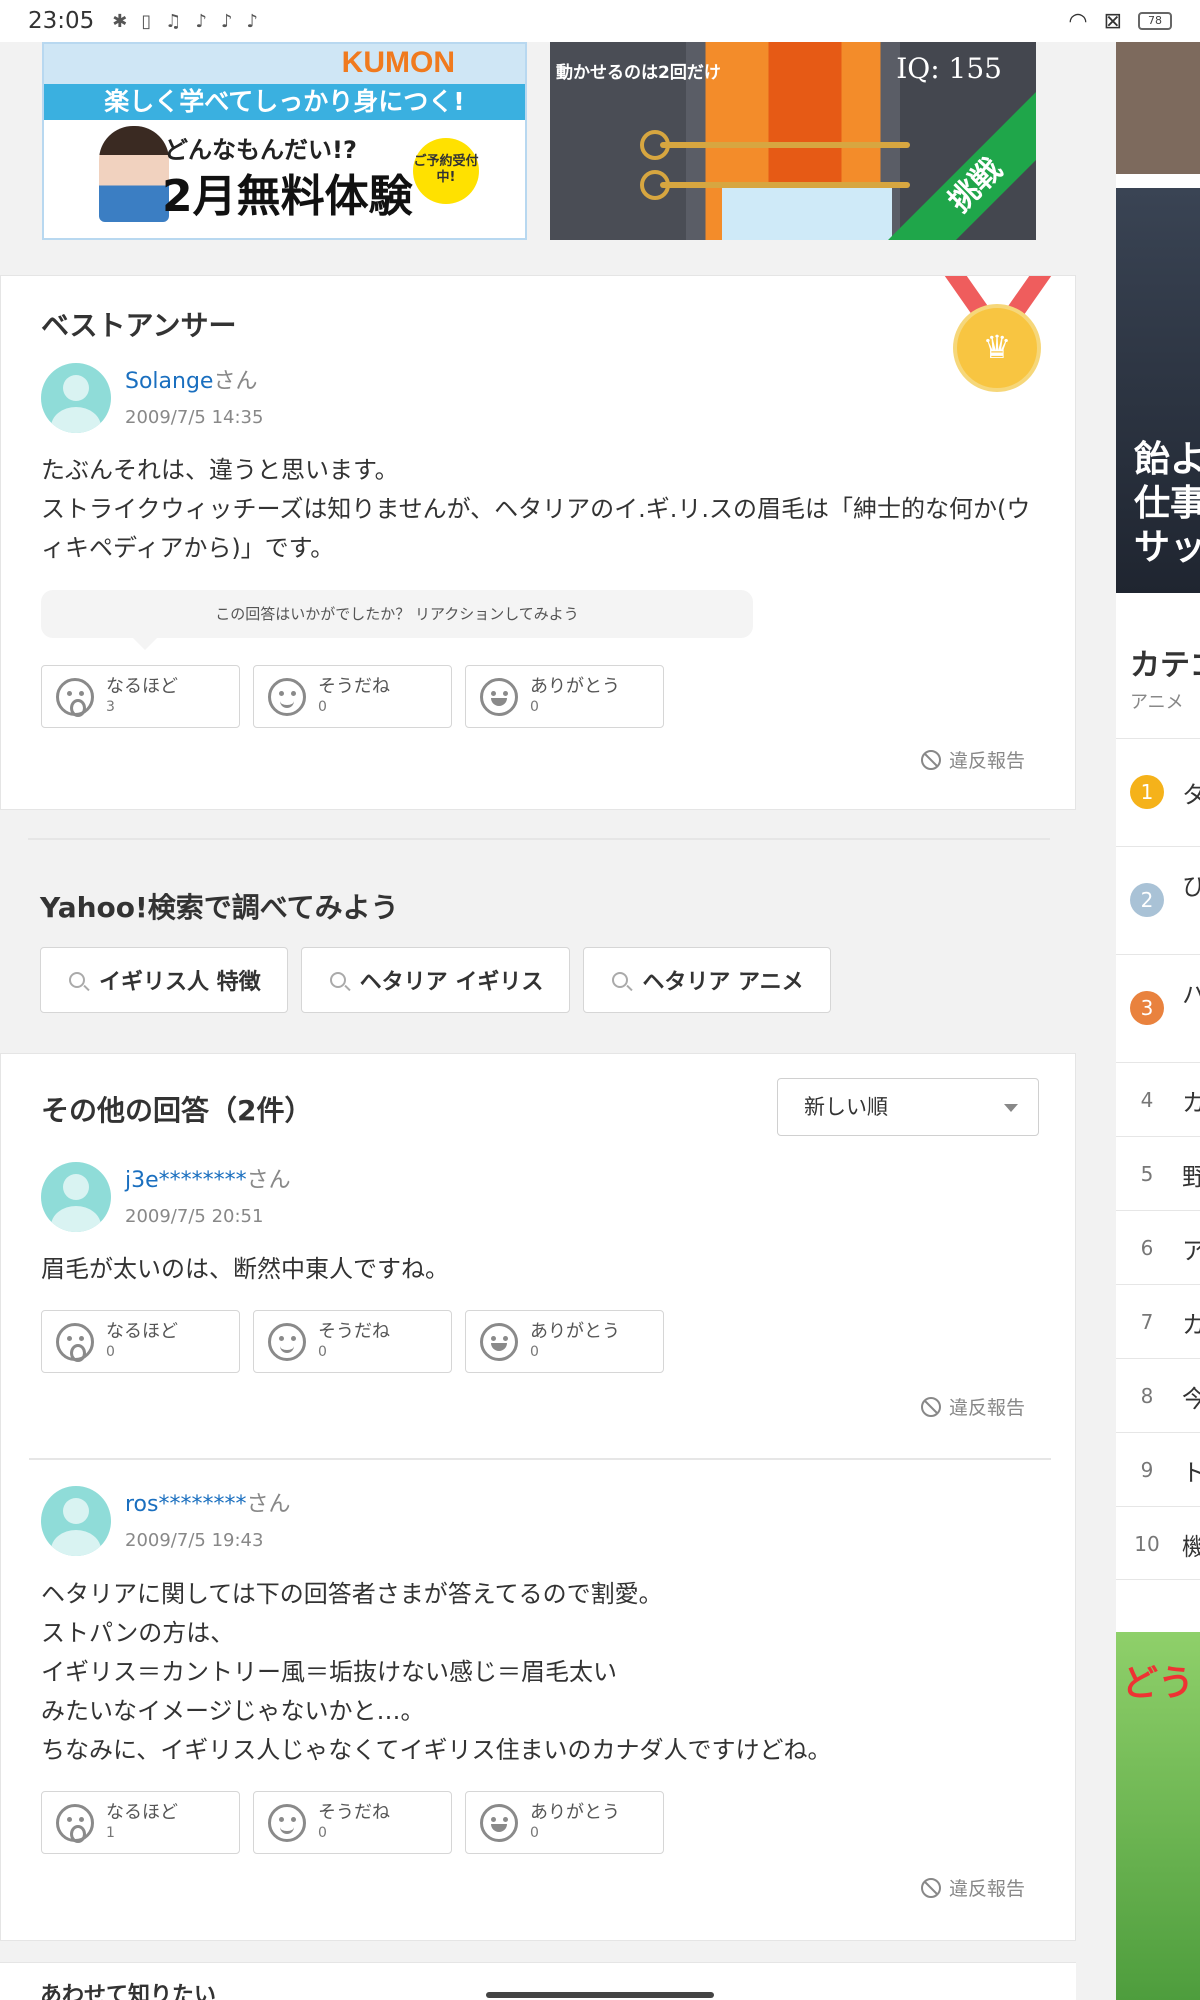  Describe the element at coordinates (1158, 1816) in the screenshot. I see `sidebar-ad: どう` at that location.